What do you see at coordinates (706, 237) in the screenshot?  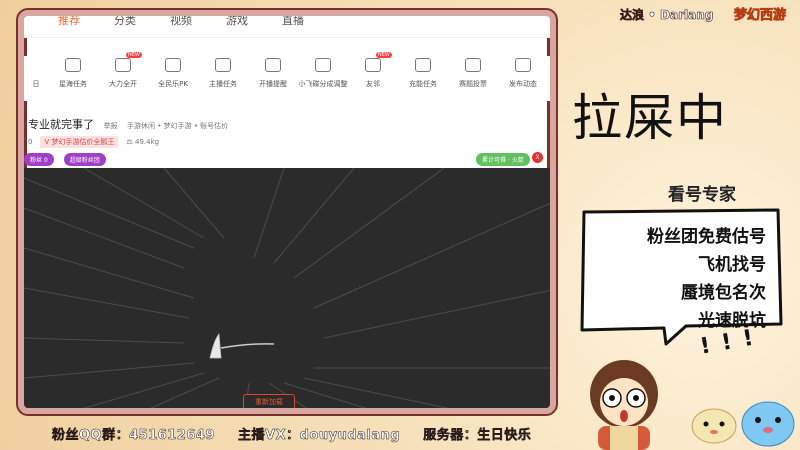 I see `bubble-line: 粉丝团免费估号` at bounding box center [706, 237].